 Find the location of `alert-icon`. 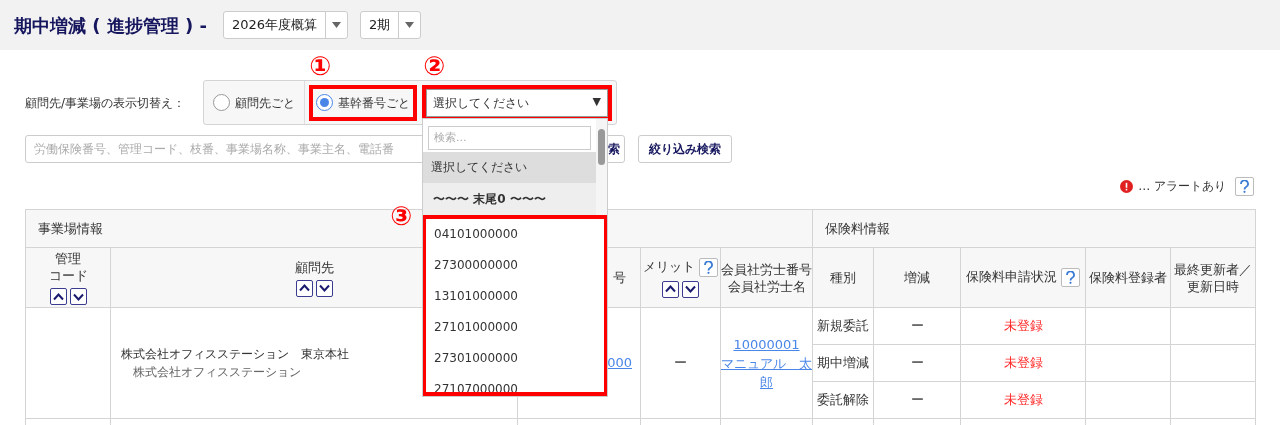

alert-icon is located at coordinates (1127, 186).